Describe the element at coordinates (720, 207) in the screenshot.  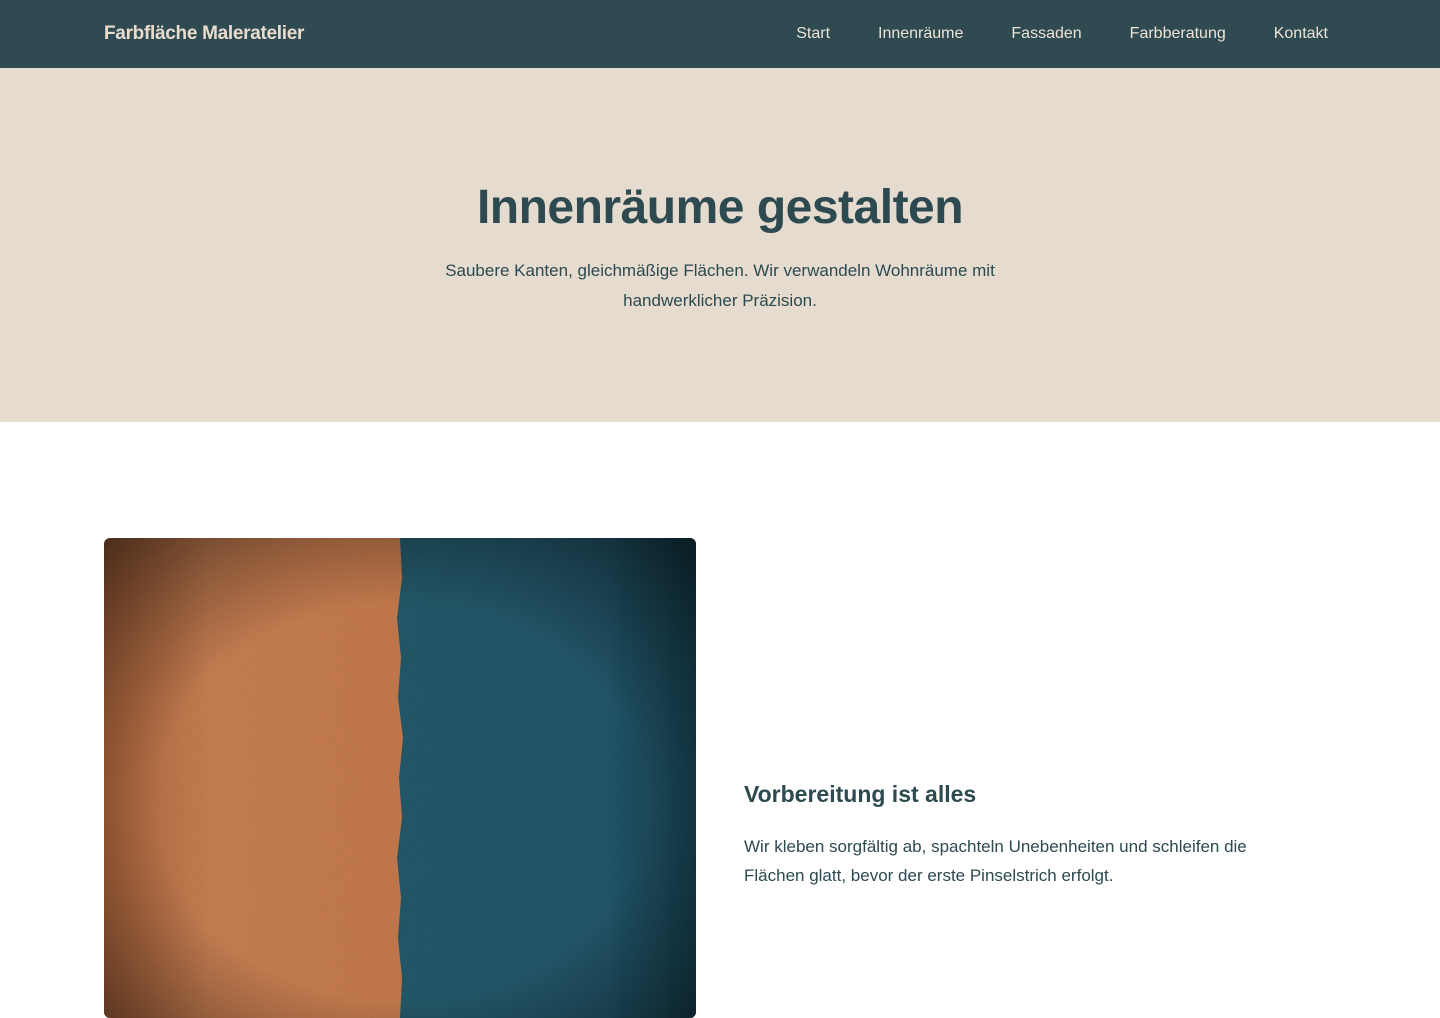
I see `hero-title: Innenräume gestalten` at that location.